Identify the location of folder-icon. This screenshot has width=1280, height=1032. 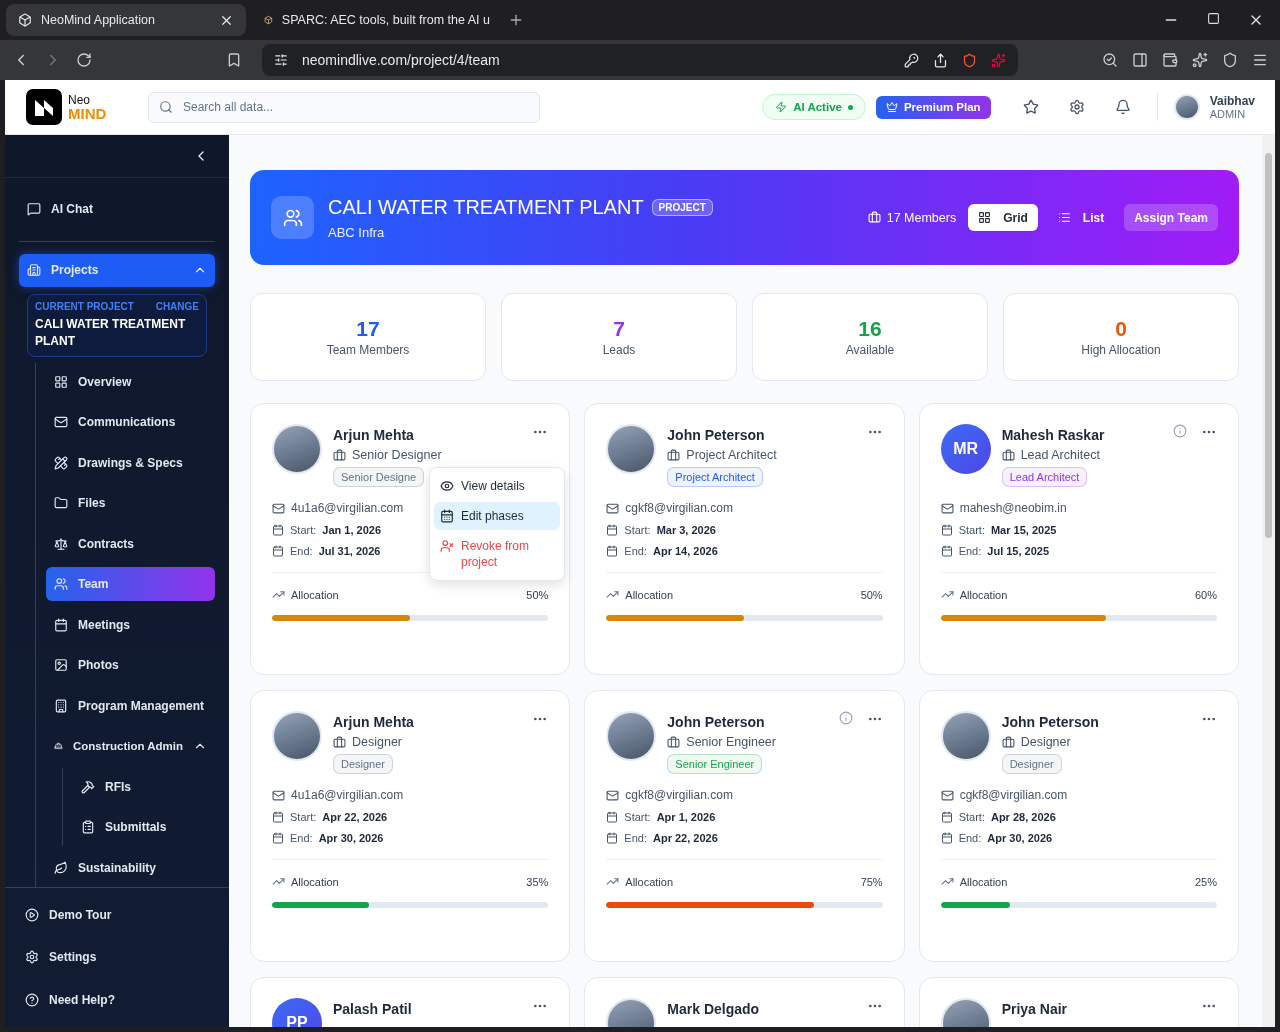
(61, 503).